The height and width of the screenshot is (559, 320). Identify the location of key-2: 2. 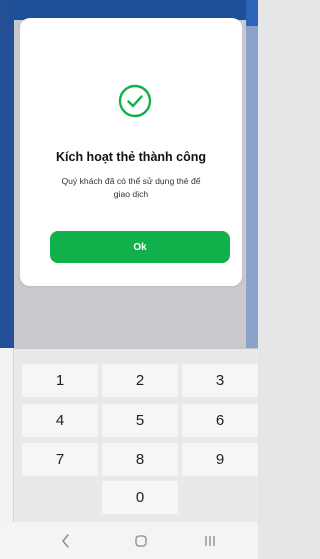
(140, 380).